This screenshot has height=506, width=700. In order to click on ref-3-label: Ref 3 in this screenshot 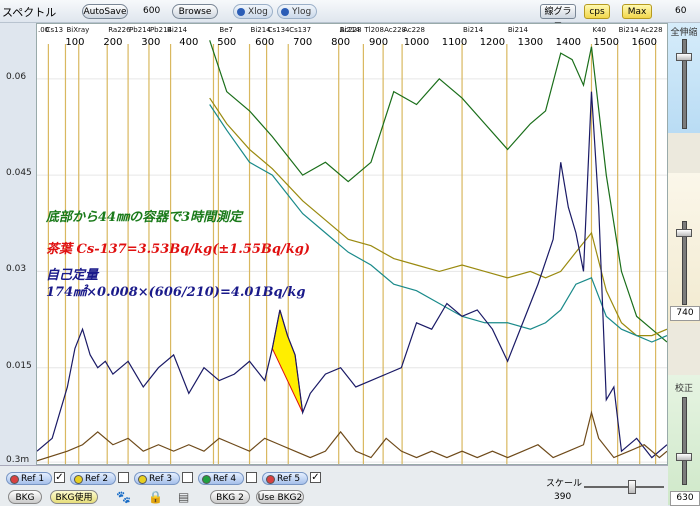, I will do `click(161, 479)`.